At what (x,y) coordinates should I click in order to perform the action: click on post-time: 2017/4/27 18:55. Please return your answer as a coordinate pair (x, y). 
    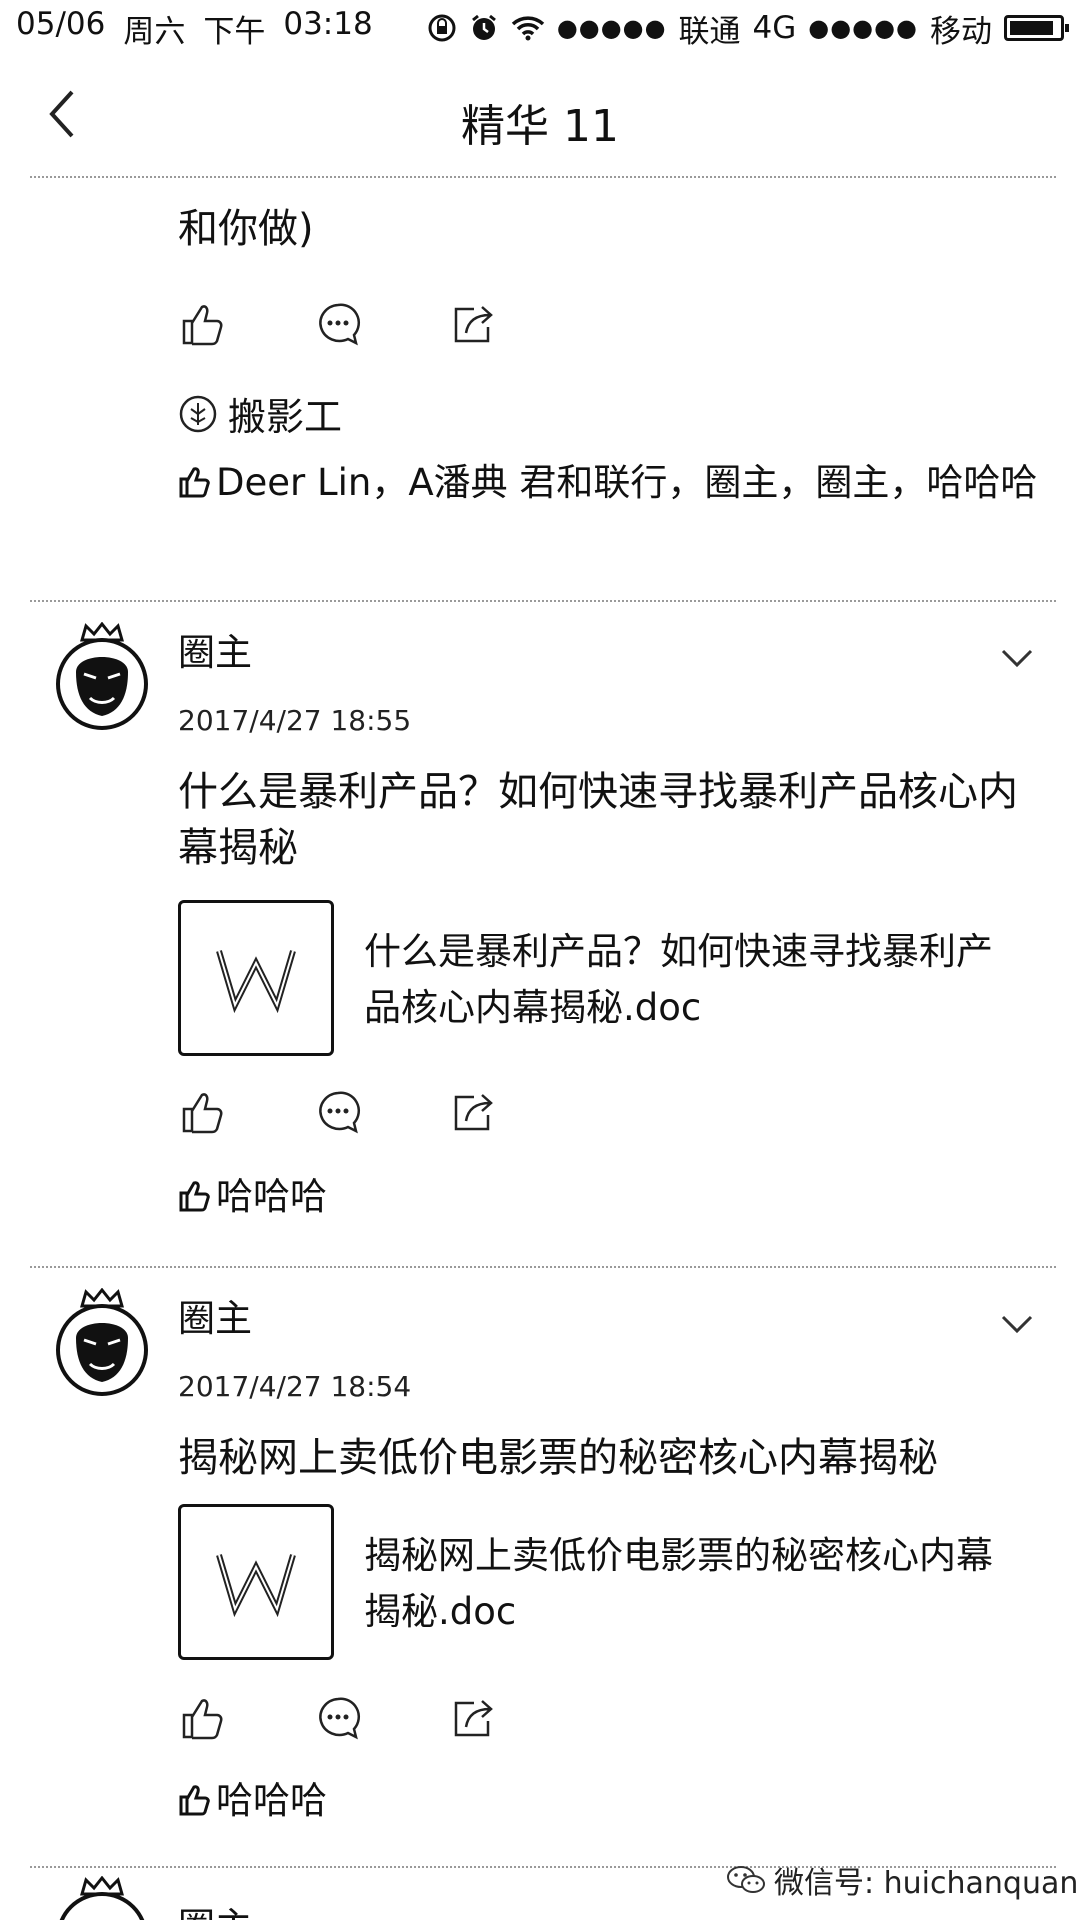
    Looking at the image, I should click on (295, 720).